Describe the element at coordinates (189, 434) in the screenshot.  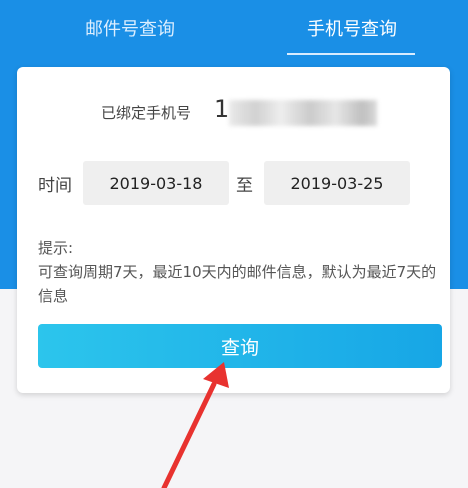
I see `arrow-shaft` at that location.